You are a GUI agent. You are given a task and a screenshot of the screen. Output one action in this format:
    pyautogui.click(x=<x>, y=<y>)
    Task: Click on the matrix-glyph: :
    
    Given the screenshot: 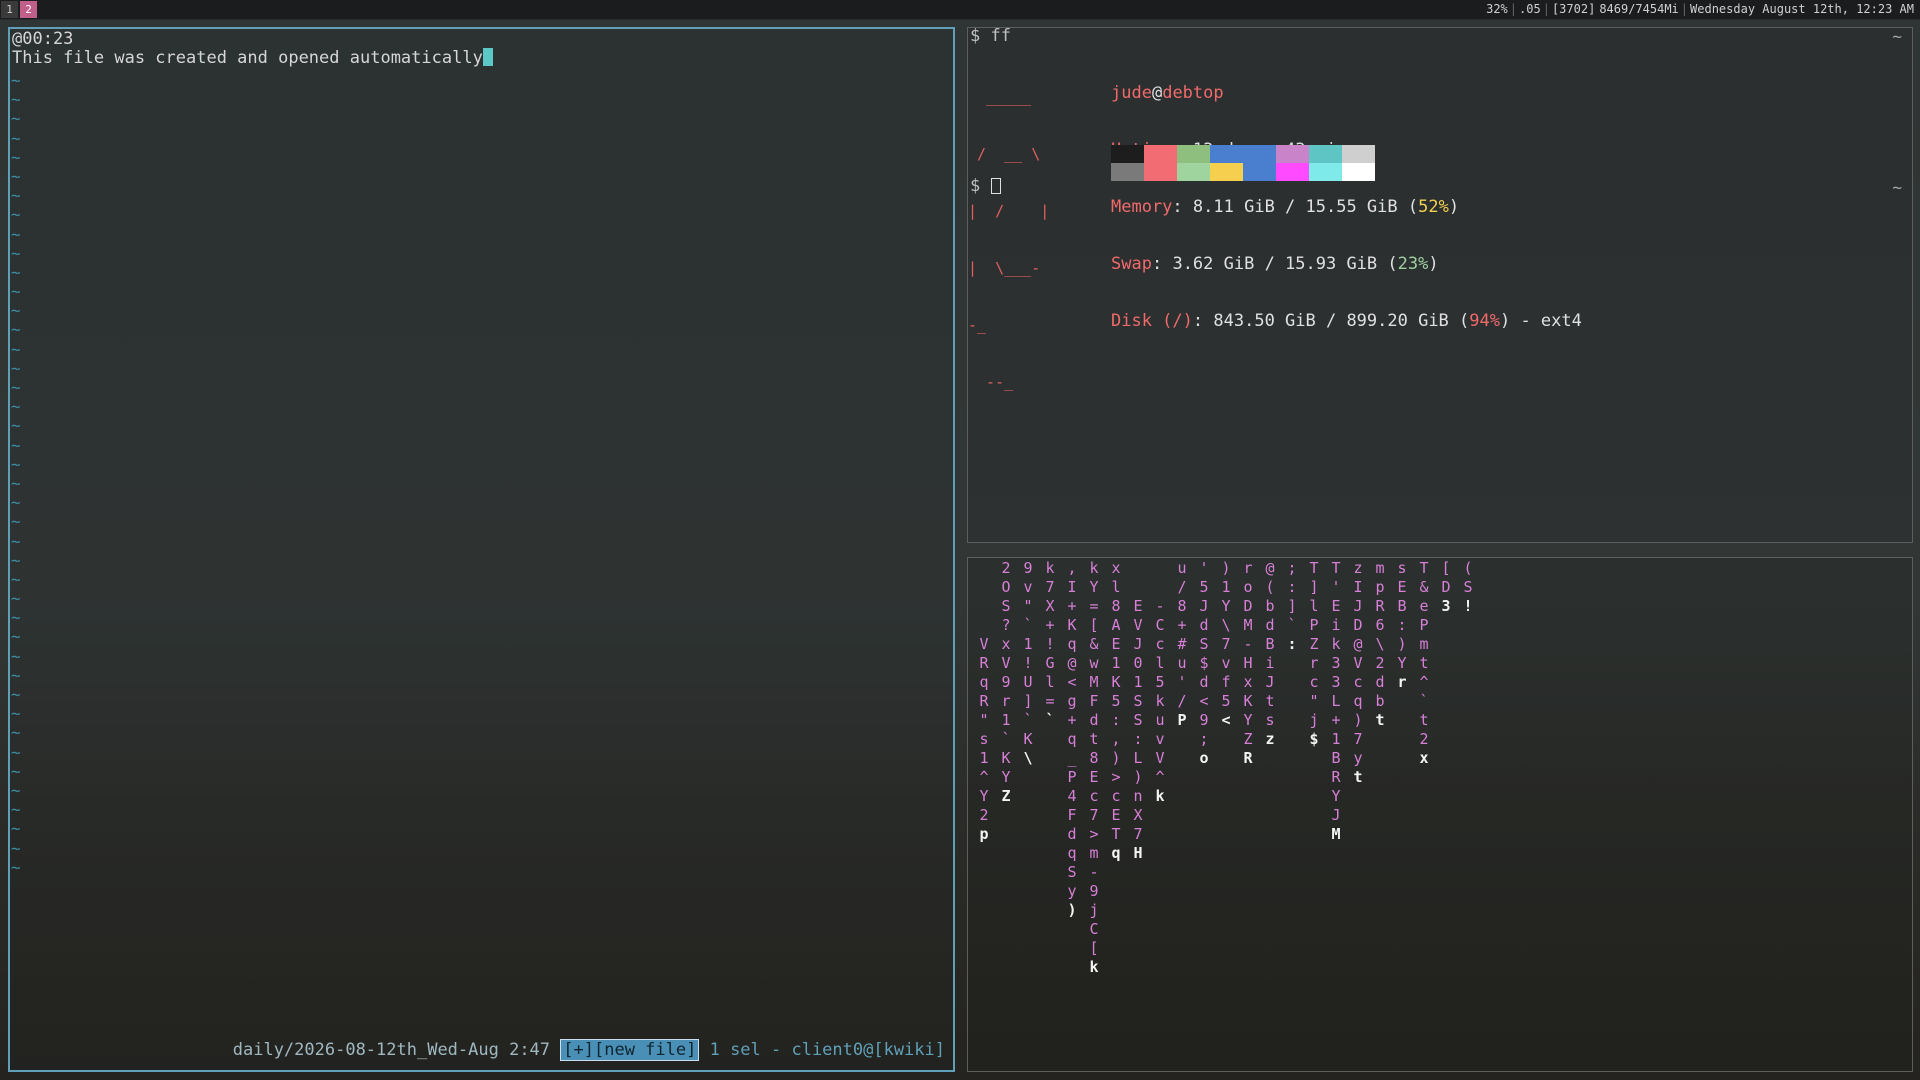 What is the action you would take?
    pyautogui.click(x=1292, y=644)
    